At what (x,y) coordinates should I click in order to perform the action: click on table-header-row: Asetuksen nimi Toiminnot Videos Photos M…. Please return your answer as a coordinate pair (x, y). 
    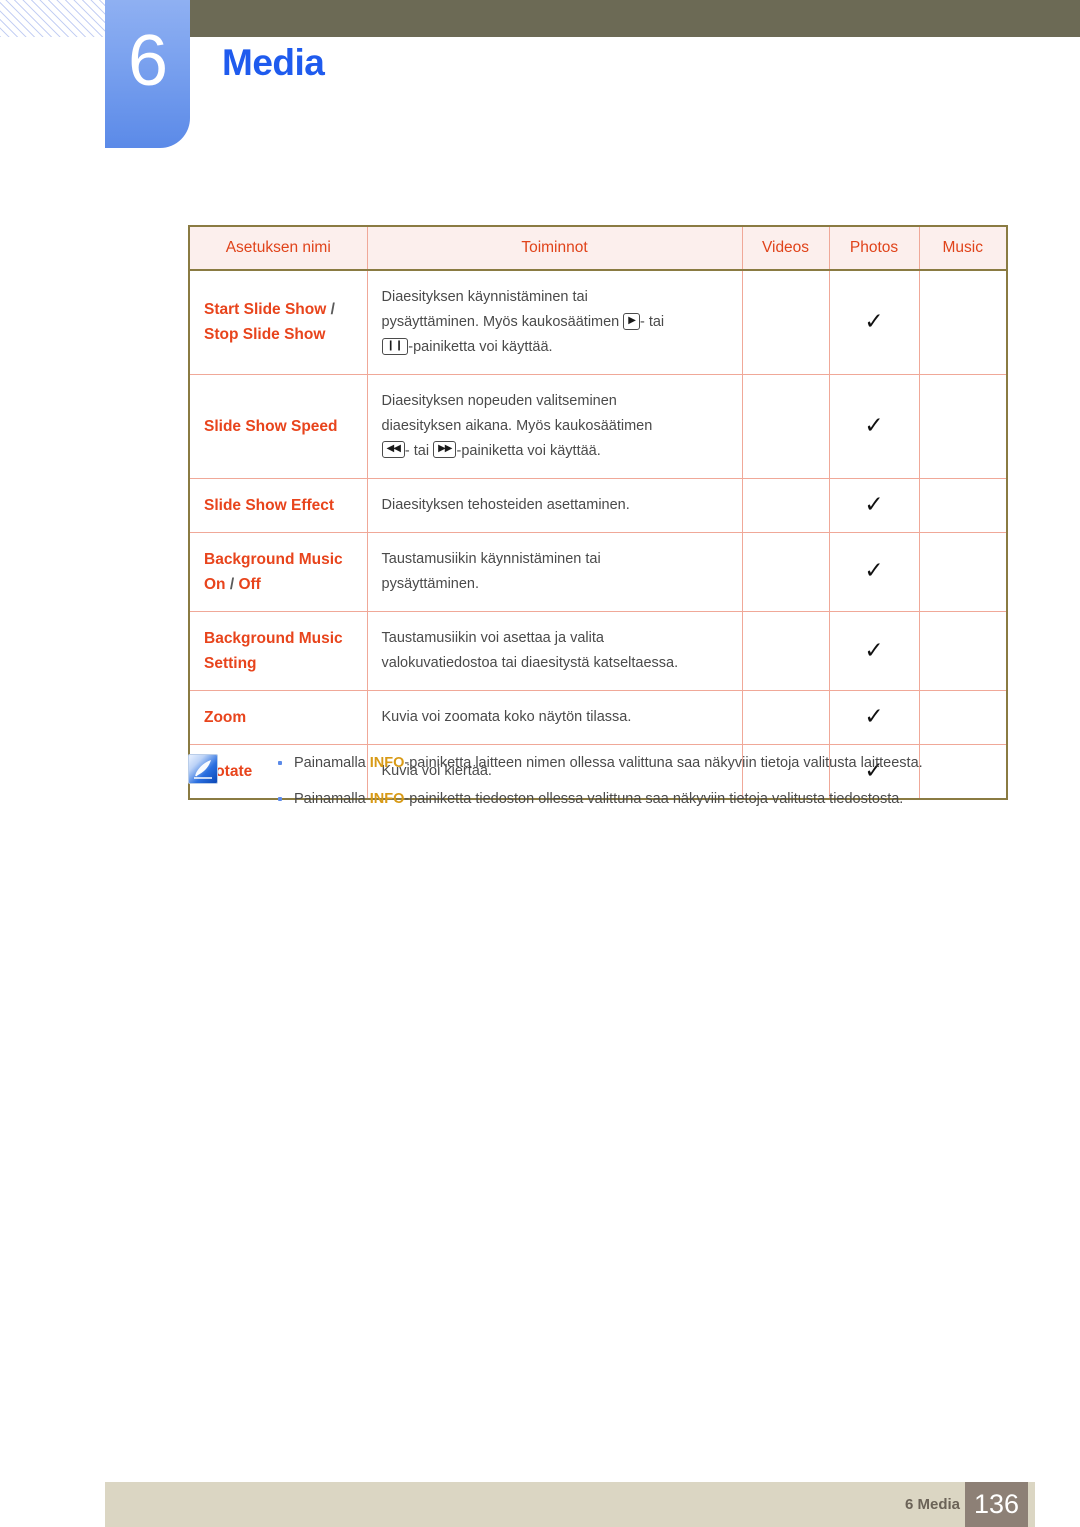
    Looking at the image, I should click on (598, 248).